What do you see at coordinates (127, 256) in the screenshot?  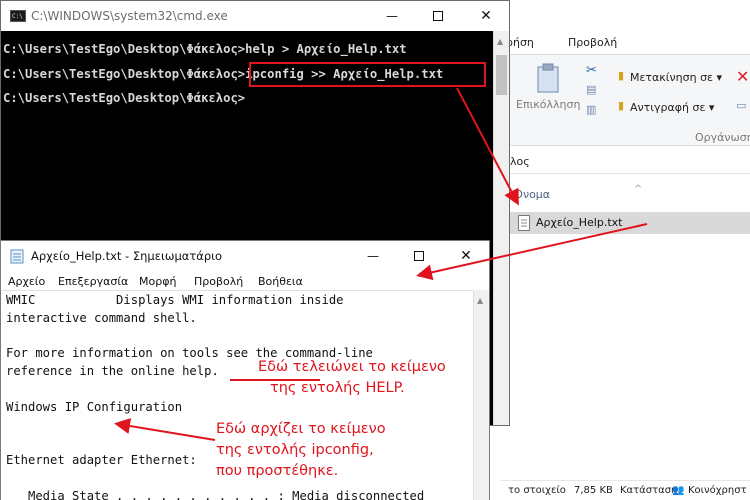 I see `notepad-title: Αρχείο_Help.txt - Σημειωματάριο` at bounding box center [127, 256].